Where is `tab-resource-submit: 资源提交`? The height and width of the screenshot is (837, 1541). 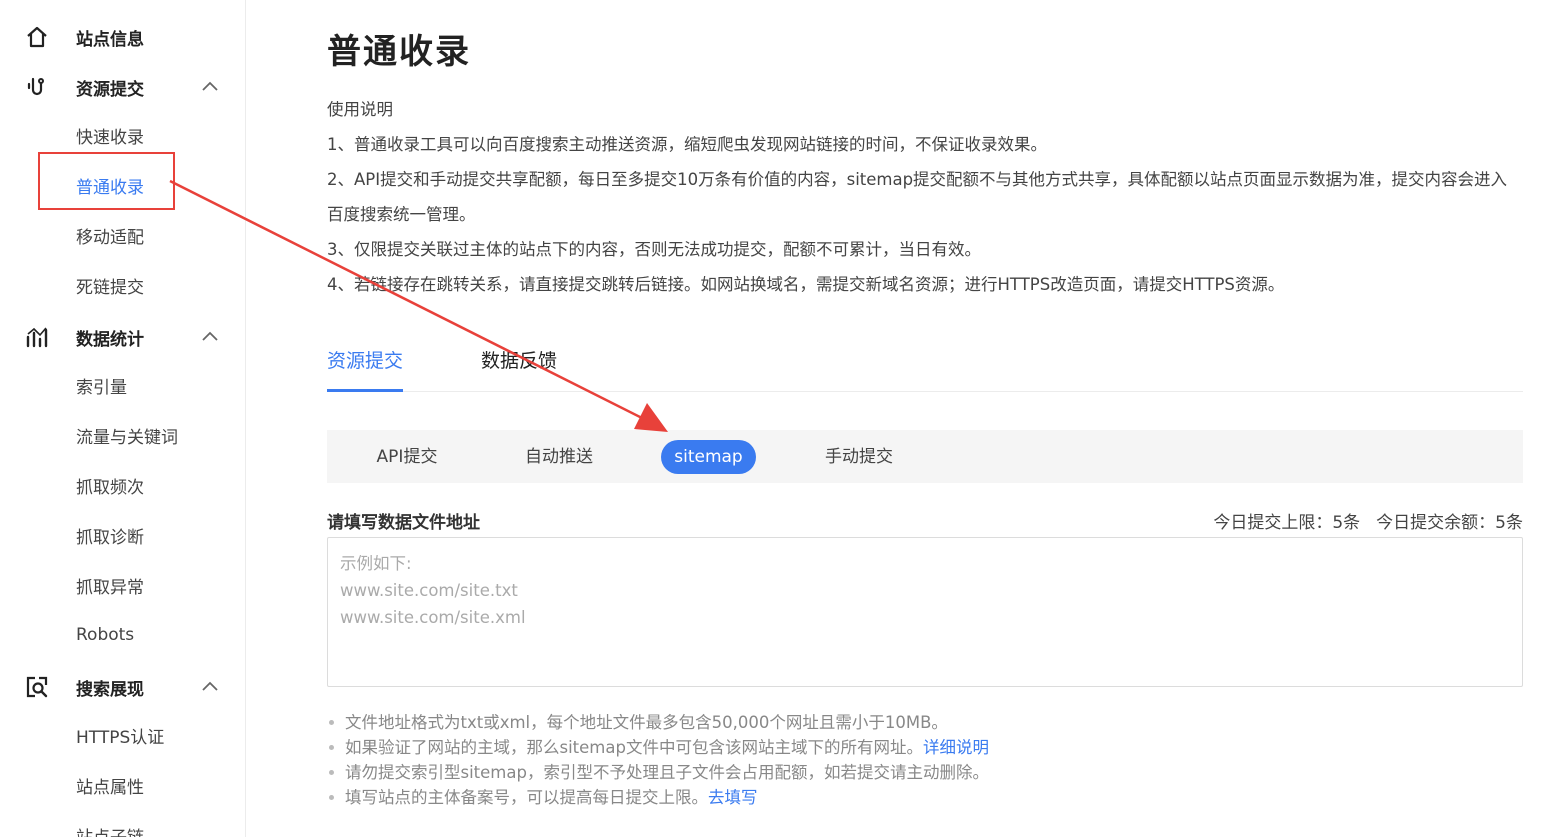
tab-resource-submit: 资源提交 is located at coordinates (365, 369).